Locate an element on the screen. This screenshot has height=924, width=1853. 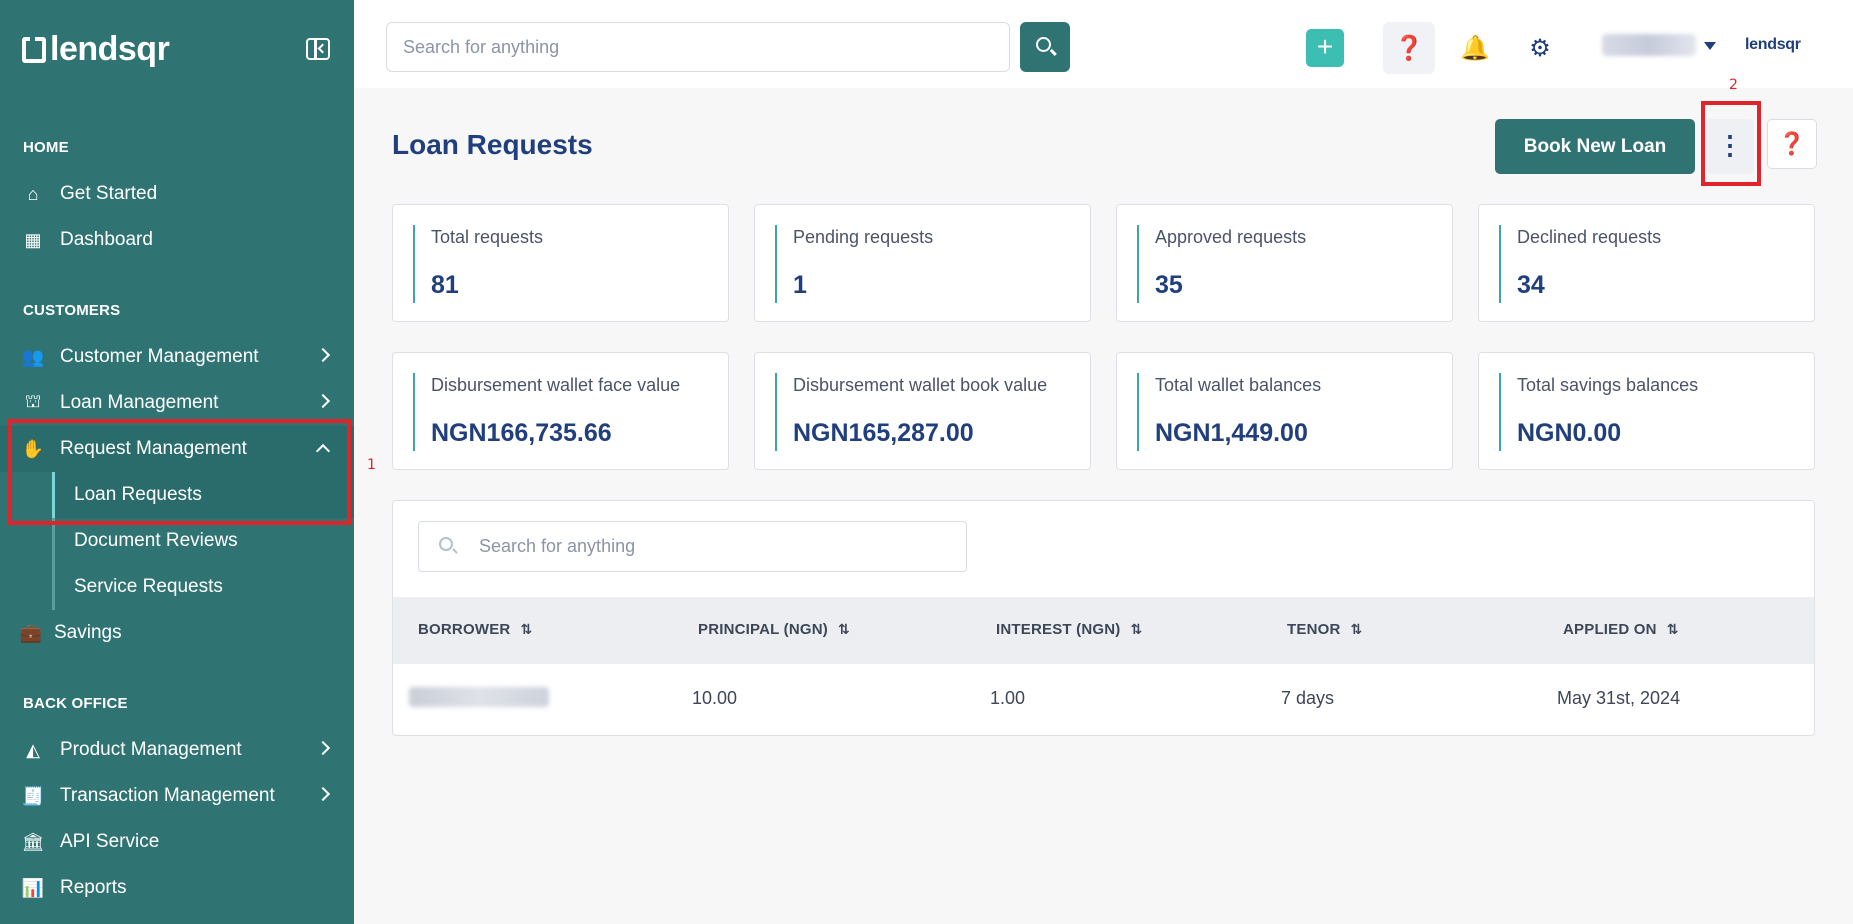
tenor-cell: 7 days is located at coordinates (1308, 698).